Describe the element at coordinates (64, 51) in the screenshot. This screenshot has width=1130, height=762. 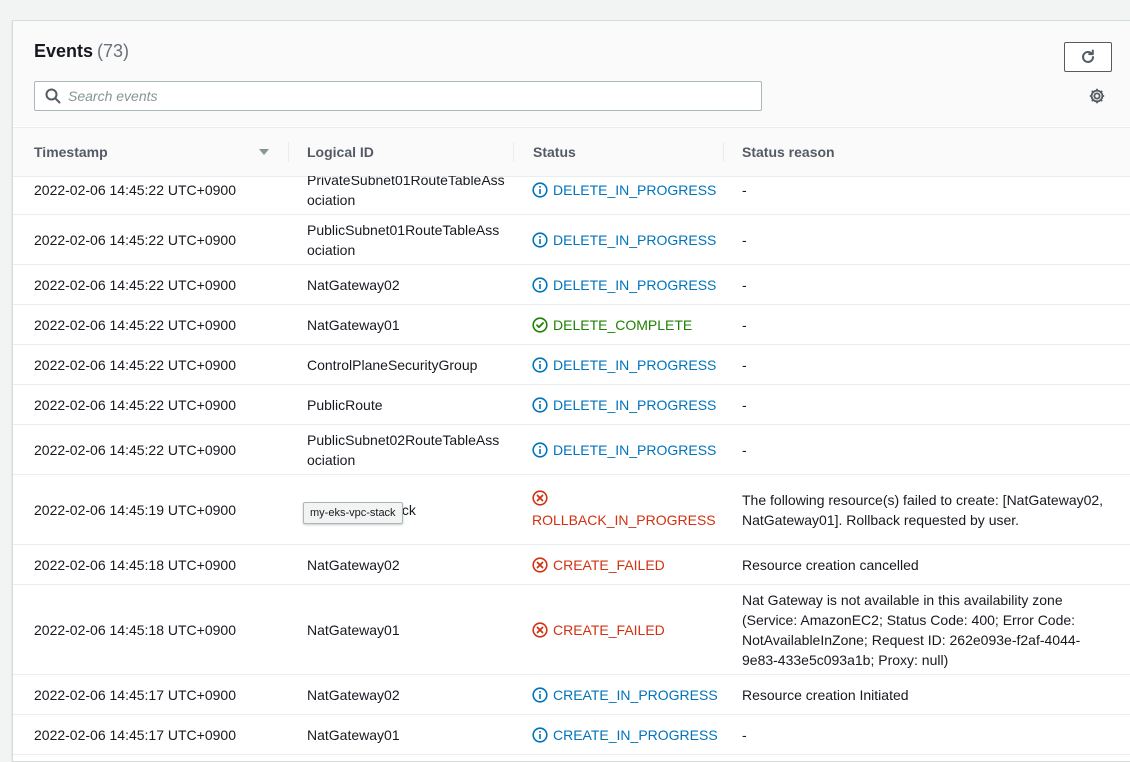
I see `events-title: Events` at that location.